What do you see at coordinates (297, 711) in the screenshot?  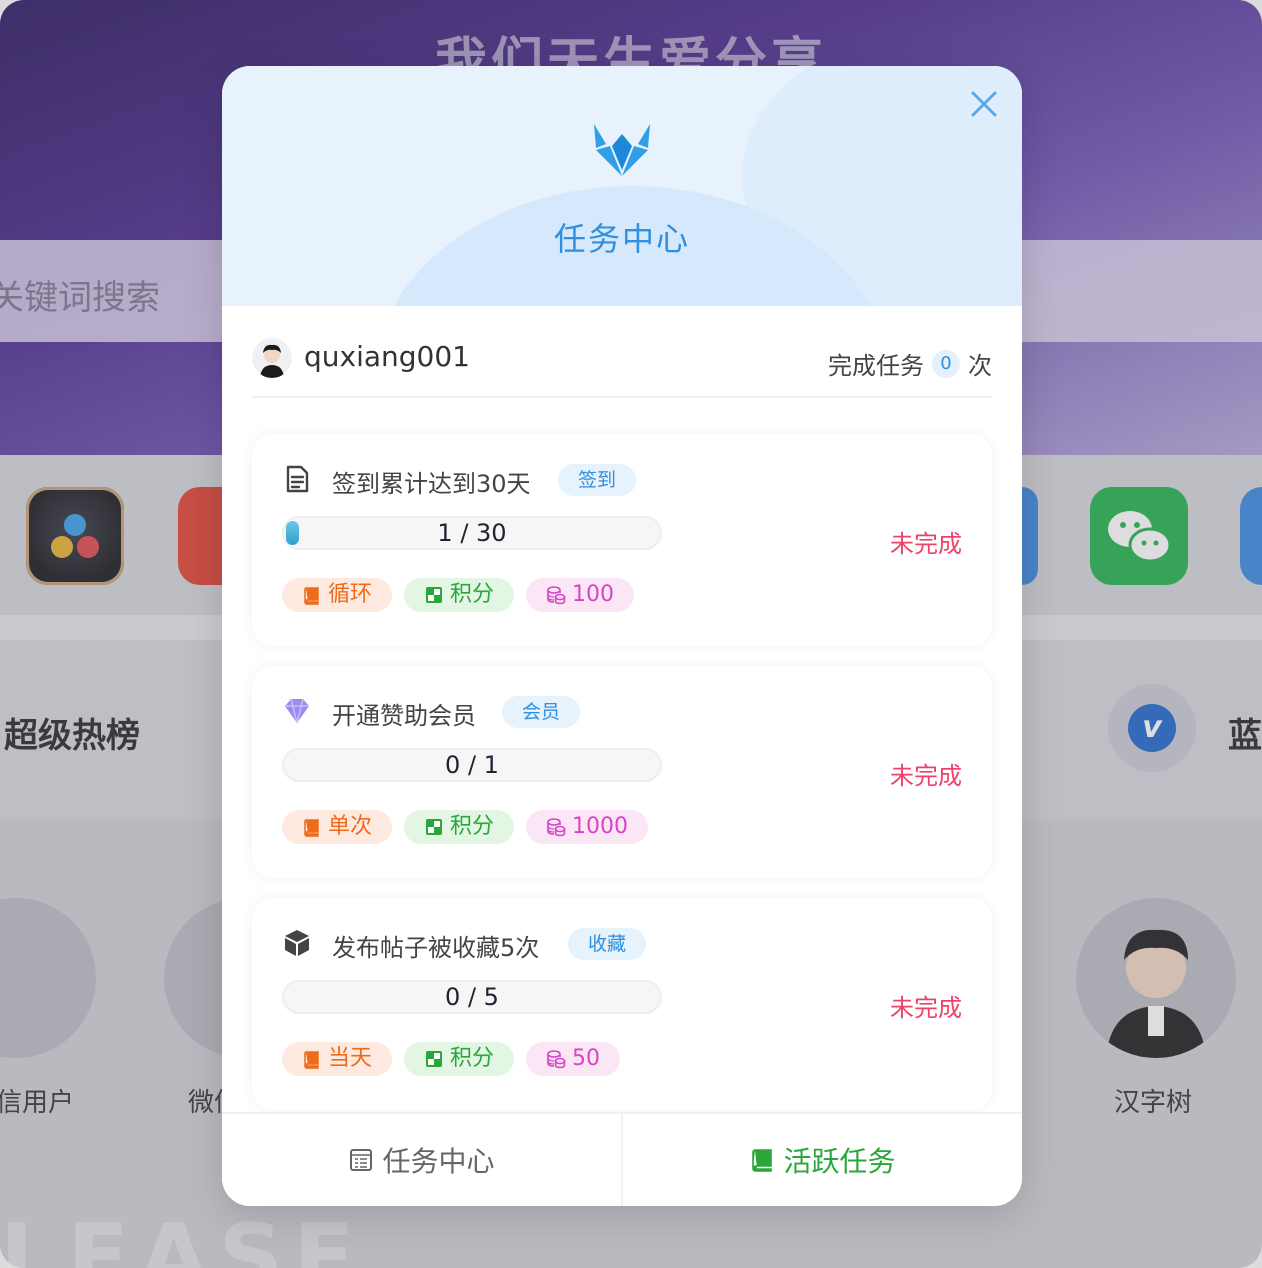 I see `diamond-icon` at bounding box center [297, 711].